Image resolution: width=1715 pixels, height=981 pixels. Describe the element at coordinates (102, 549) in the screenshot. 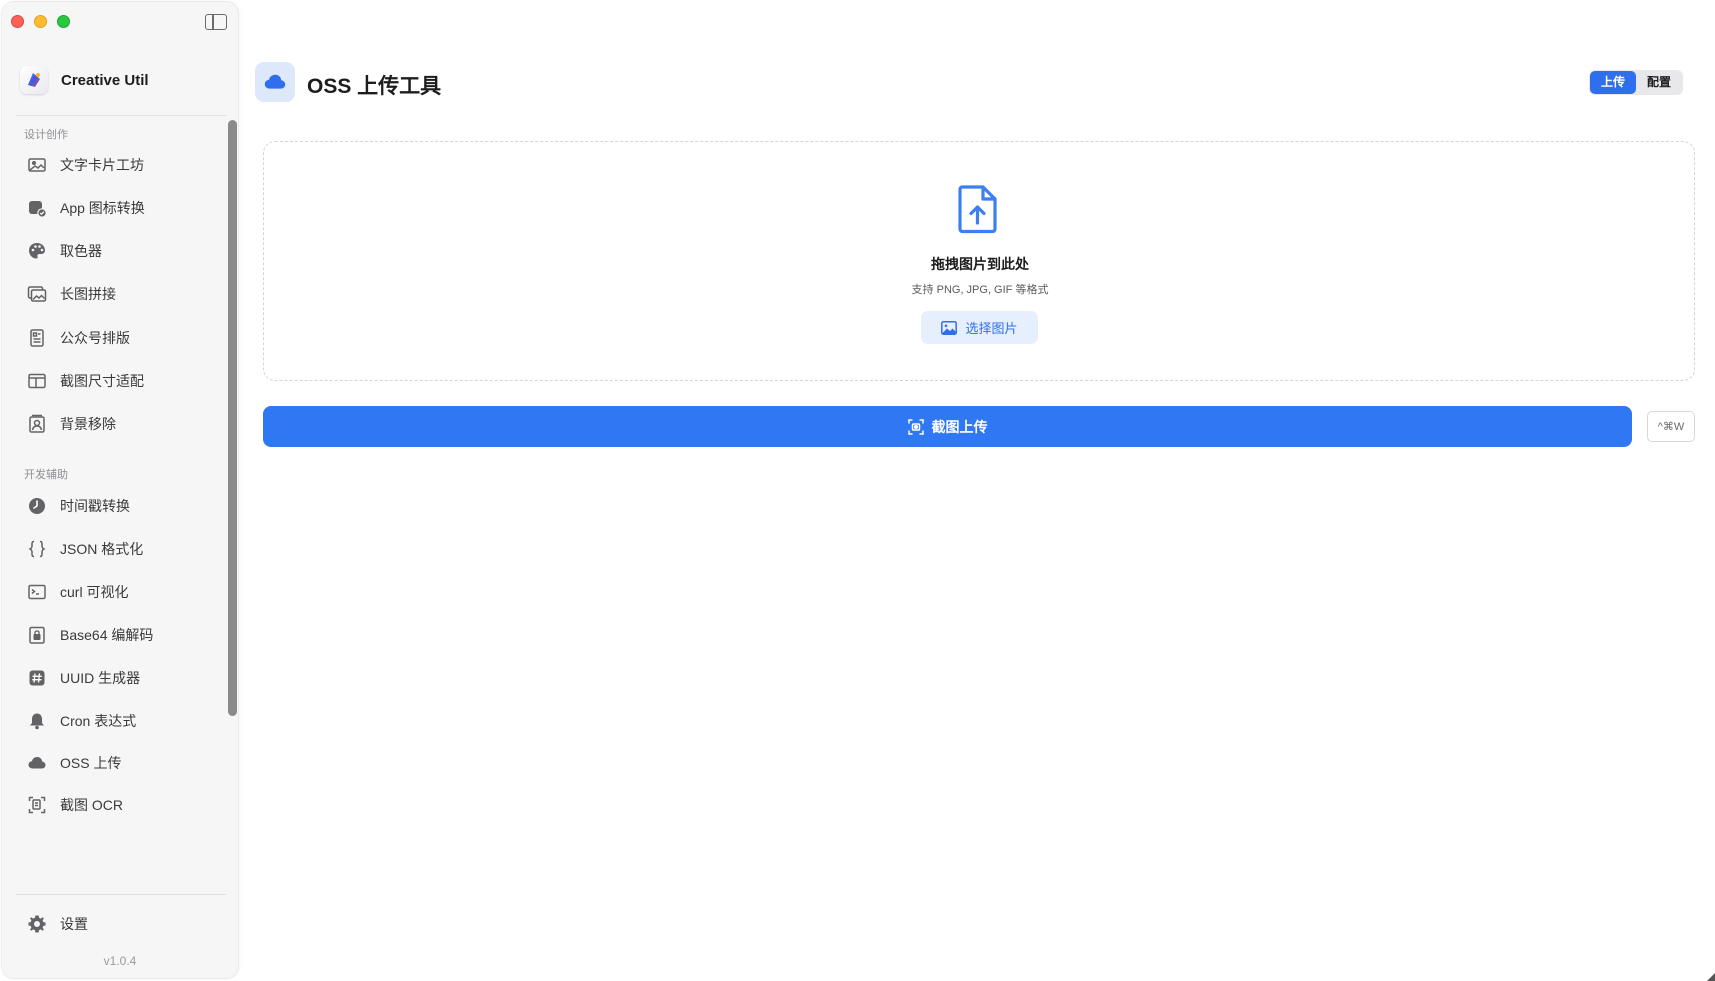

I see `sidebar-item-label: JSON 格式化` at that location.